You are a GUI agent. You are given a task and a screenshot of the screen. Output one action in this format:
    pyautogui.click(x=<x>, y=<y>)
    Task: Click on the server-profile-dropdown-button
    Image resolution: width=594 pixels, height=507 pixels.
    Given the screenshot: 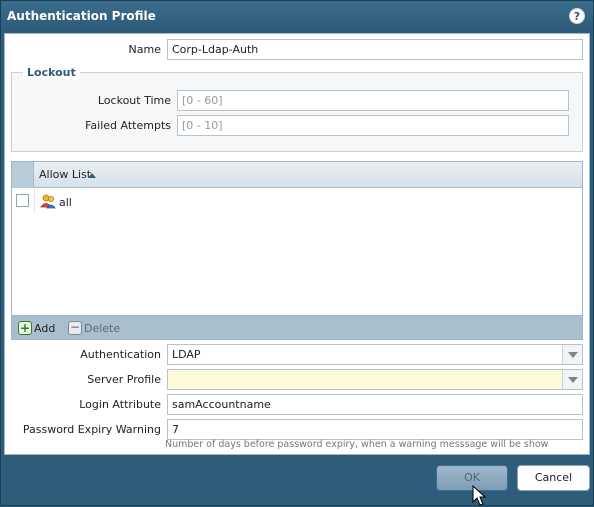 What is the action you would take?
    pyautogui.click(x=572, y=379)
    